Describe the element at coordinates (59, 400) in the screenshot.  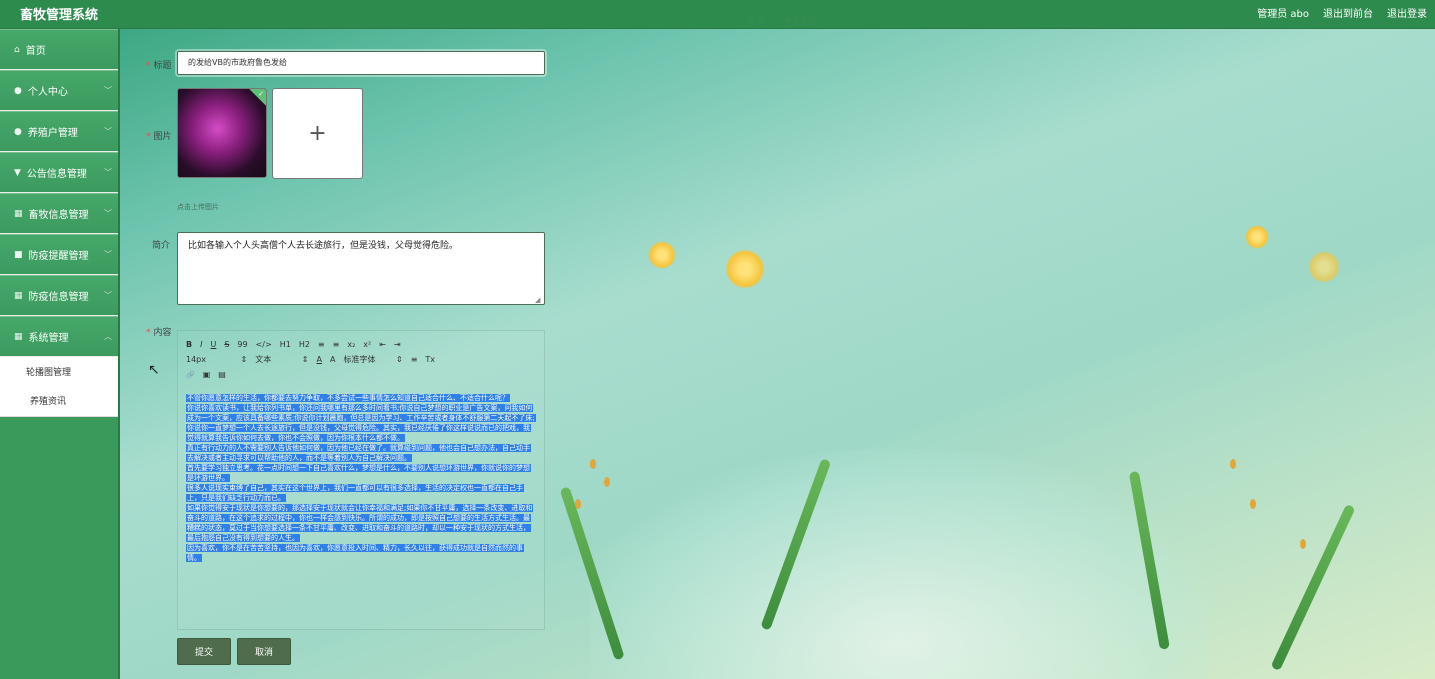
I see `submenu-item-news: 养殖资讯` at that location.